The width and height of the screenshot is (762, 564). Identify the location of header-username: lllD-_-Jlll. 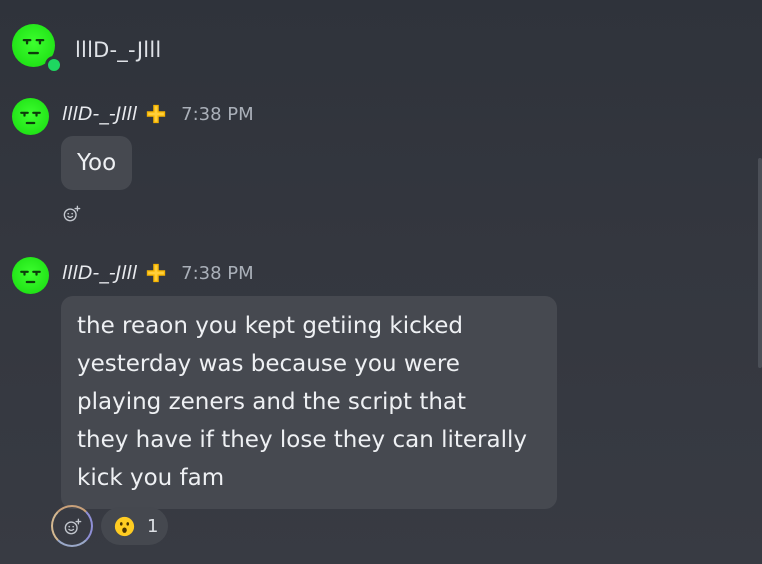
(118, 50).